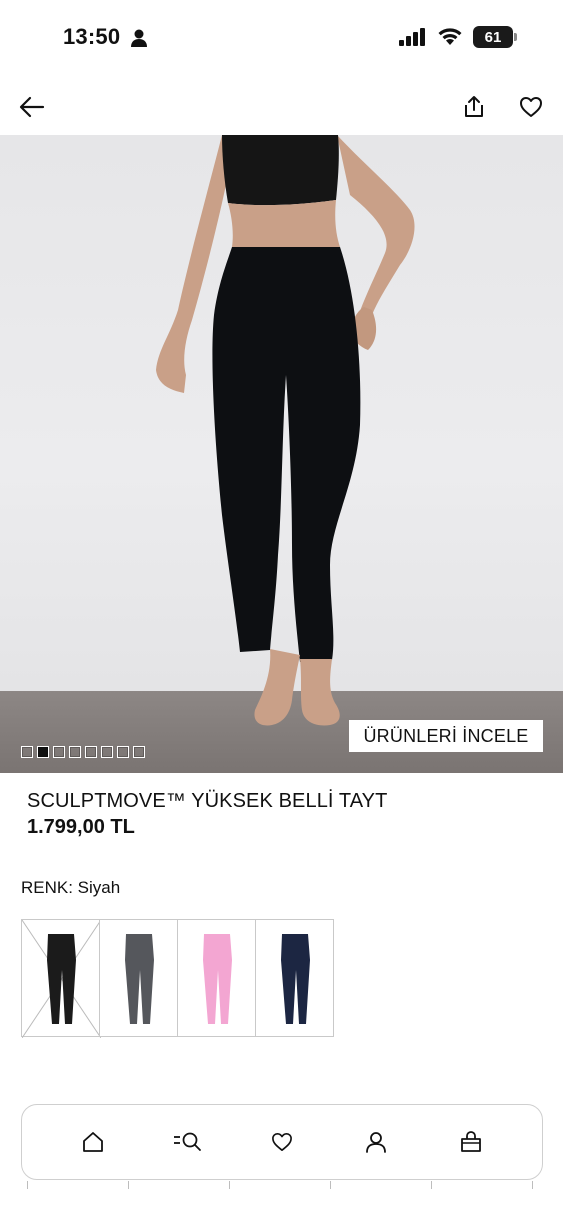 The image size is (563, 1219). I want to click on home-icon, so click(93, 1142).